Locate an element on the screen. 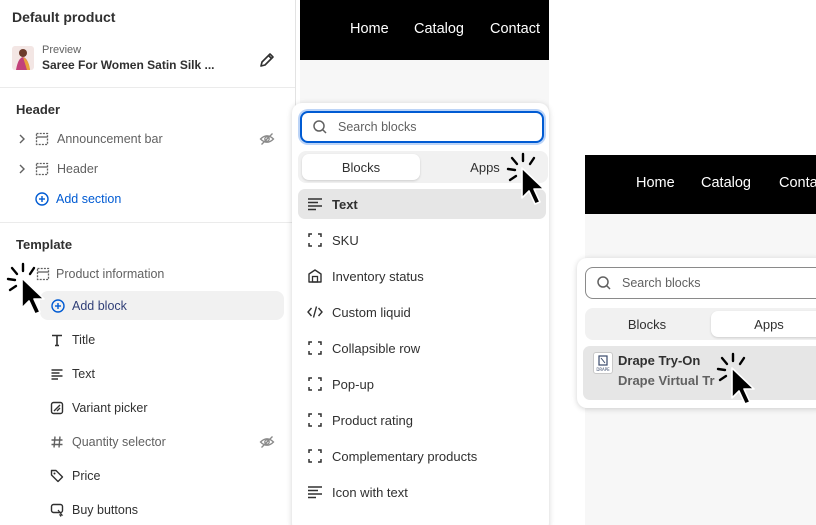 This screenshot has width=816, height=525. block-item-text: Text is located at coordinates (72, 374).